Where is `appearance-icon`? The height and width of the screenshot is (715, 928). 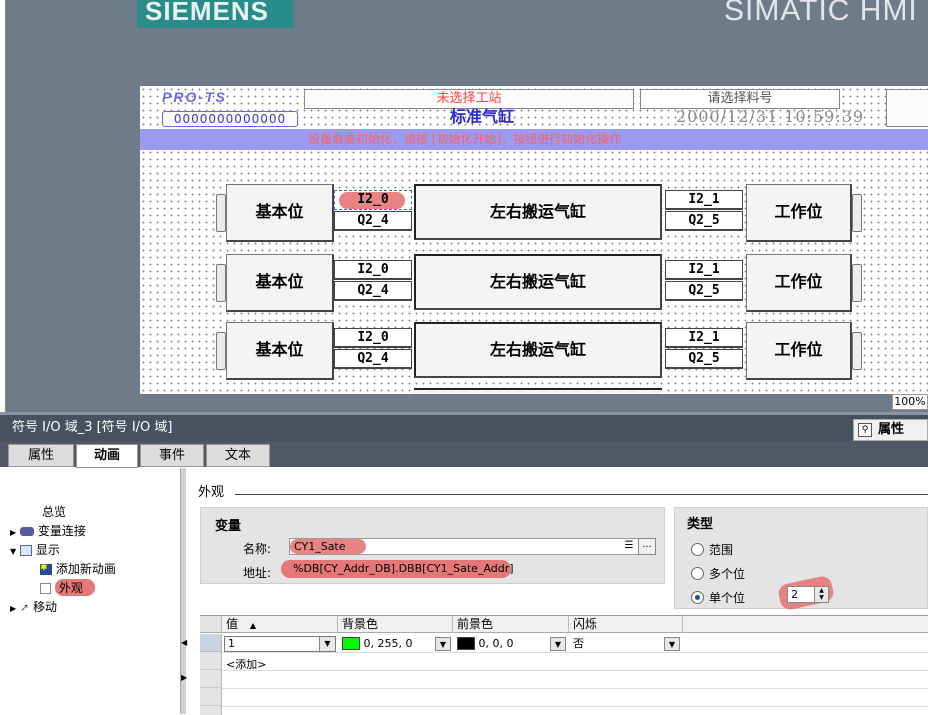
appearance-icon is located at coordinates (45, 588).